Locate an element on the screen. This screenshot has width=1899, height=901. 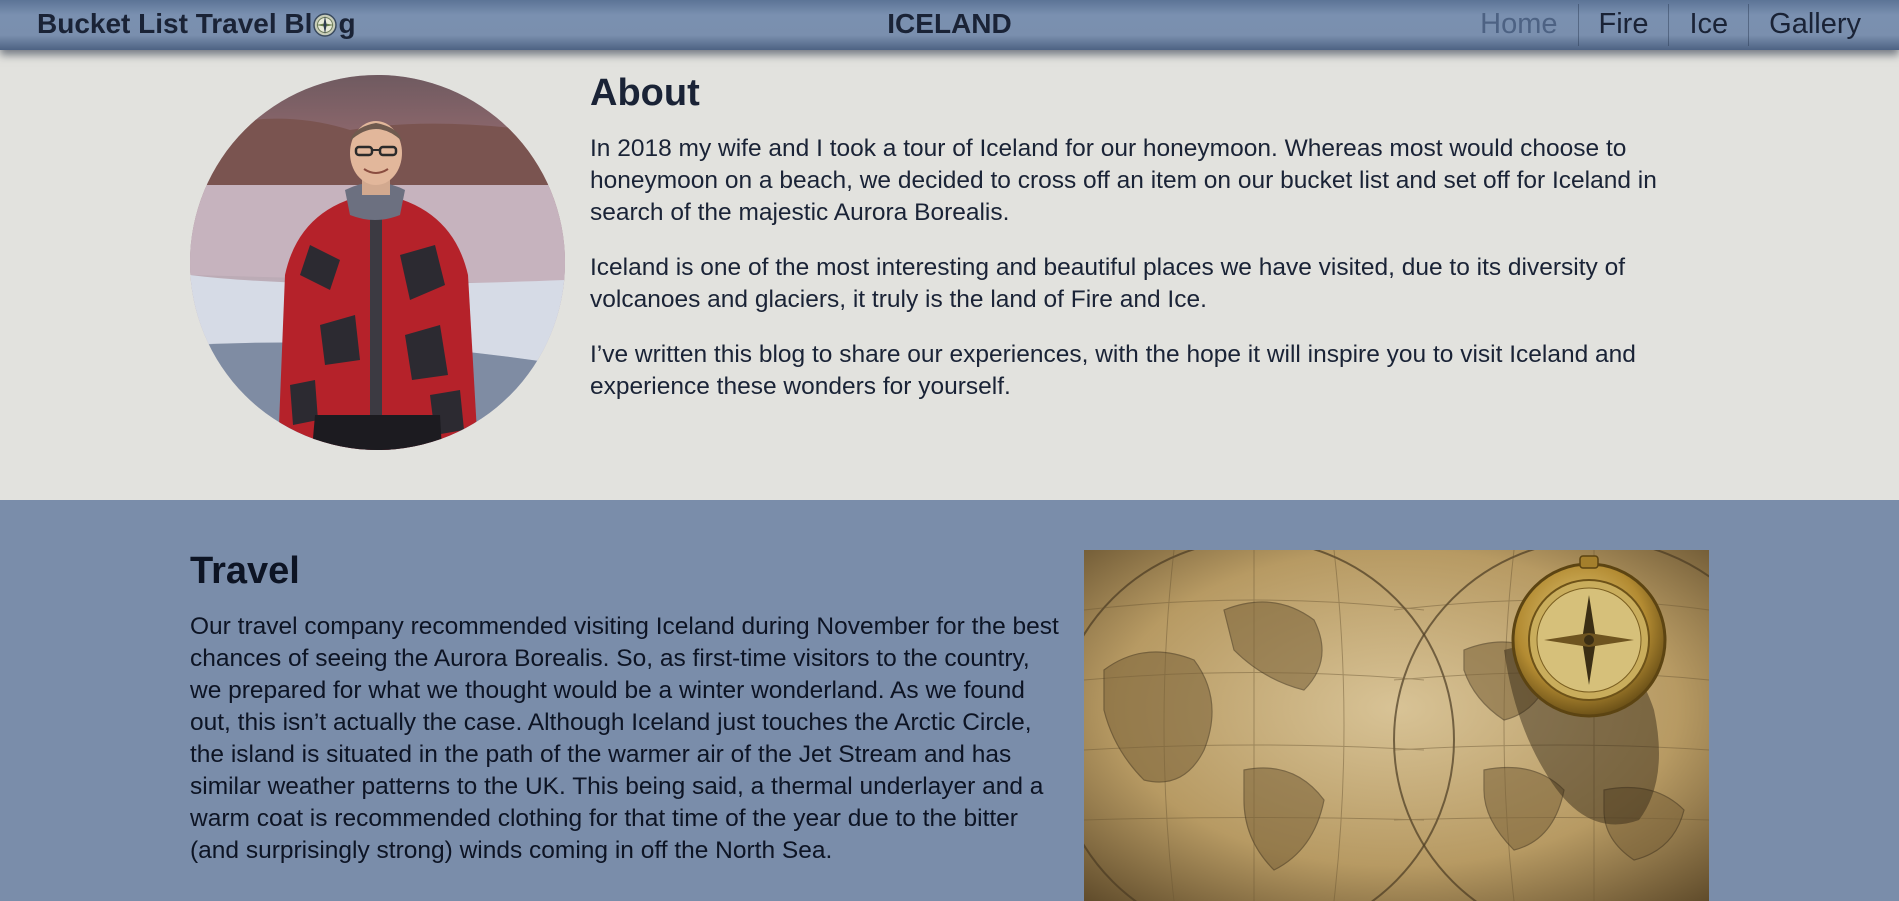
nav-link-fire: Fire is located at coordinates (1623, 25).